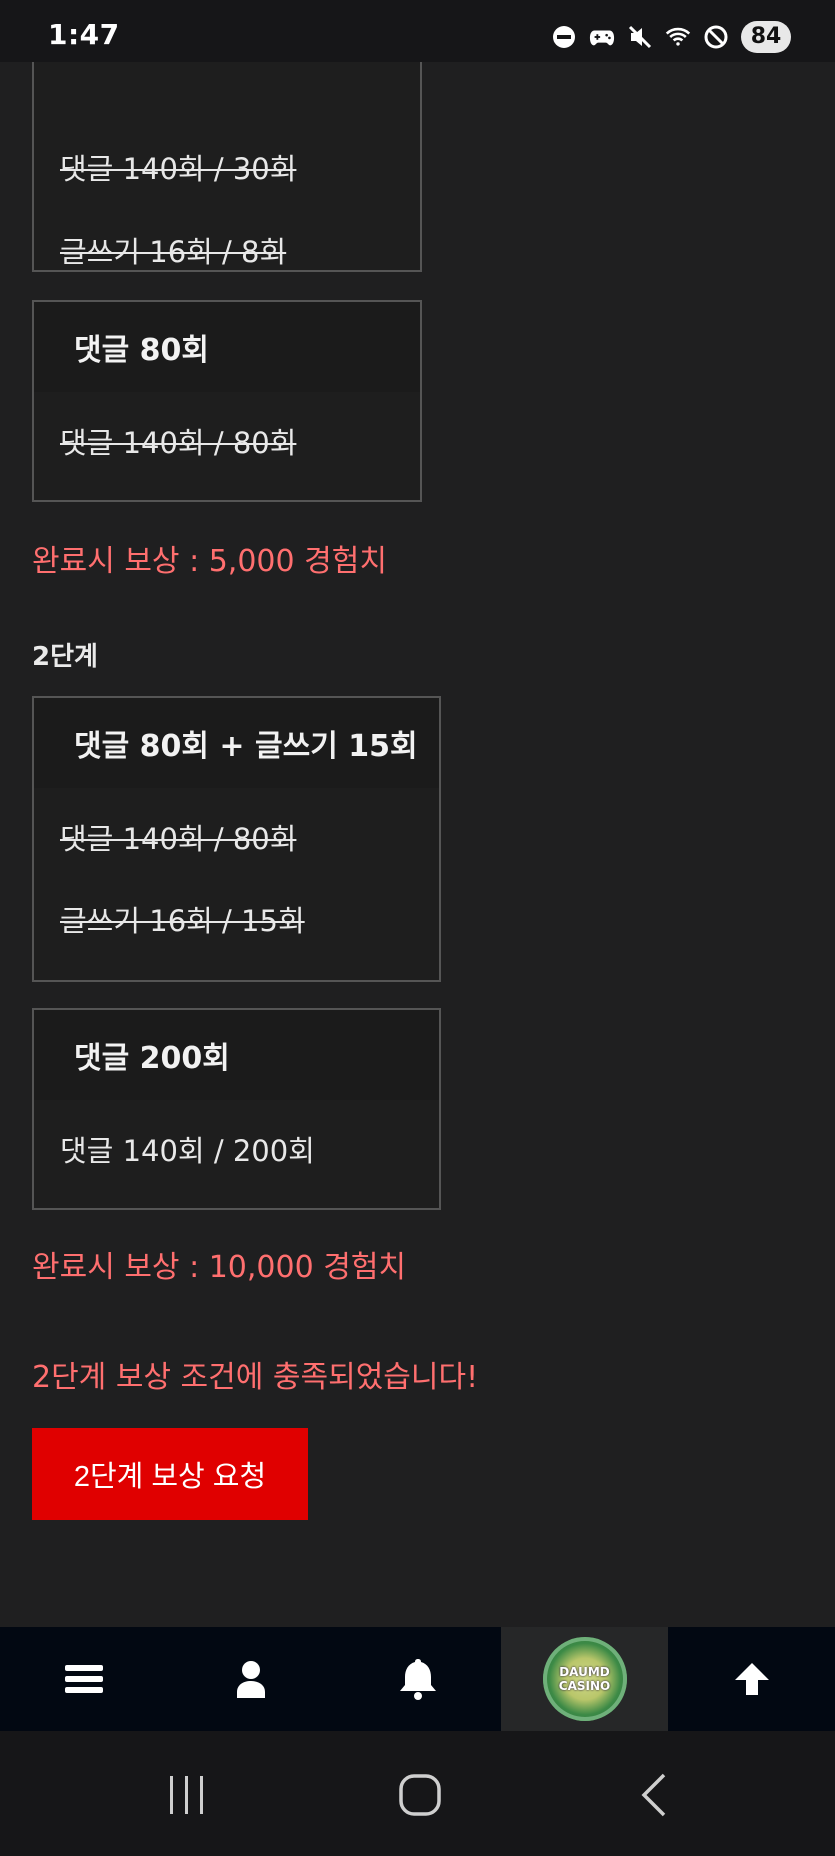 The height and width of the screenshot is (1856, 835). What do you see at coordinates (602, 37) in the screenshot?
I see `gamepad-icon` at bounding box center [602, 37].